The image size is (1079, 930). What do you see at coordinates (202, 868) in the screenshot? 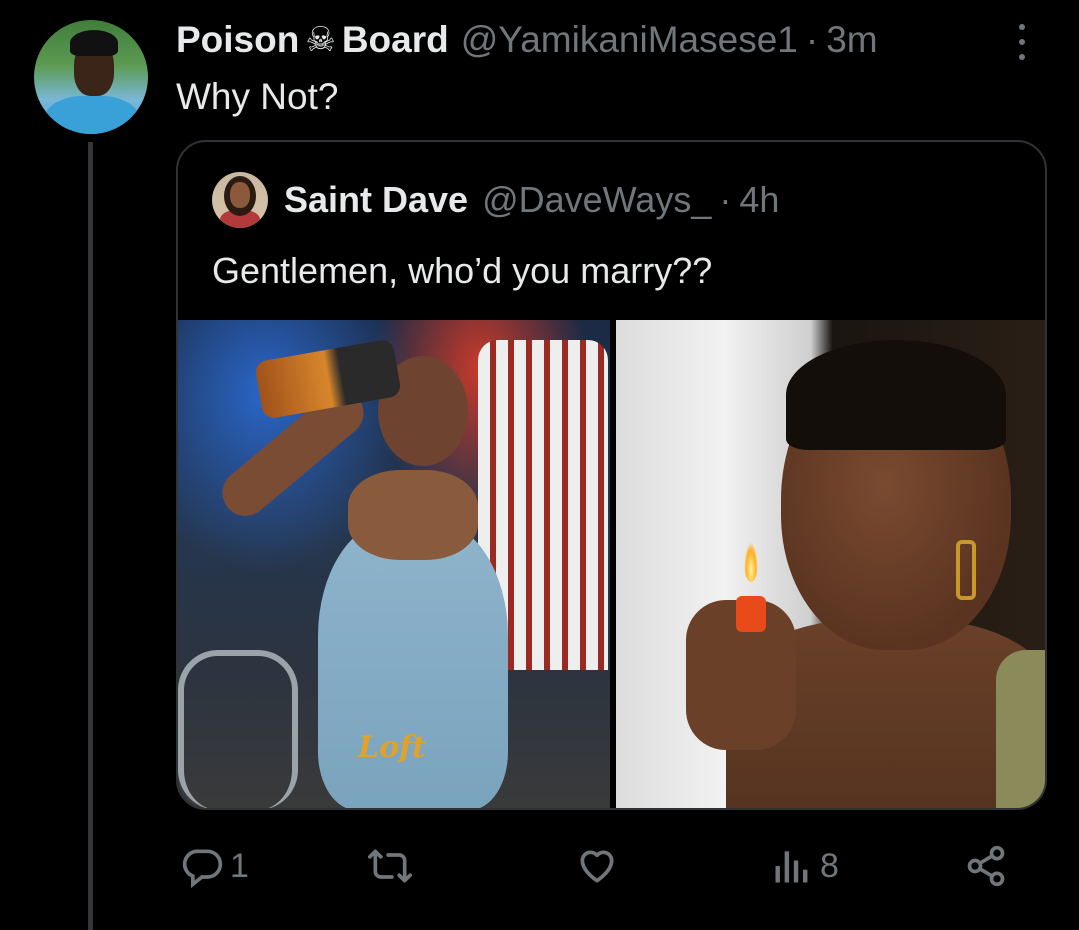
I see `reply-icon` at bounding box center [202, 868].